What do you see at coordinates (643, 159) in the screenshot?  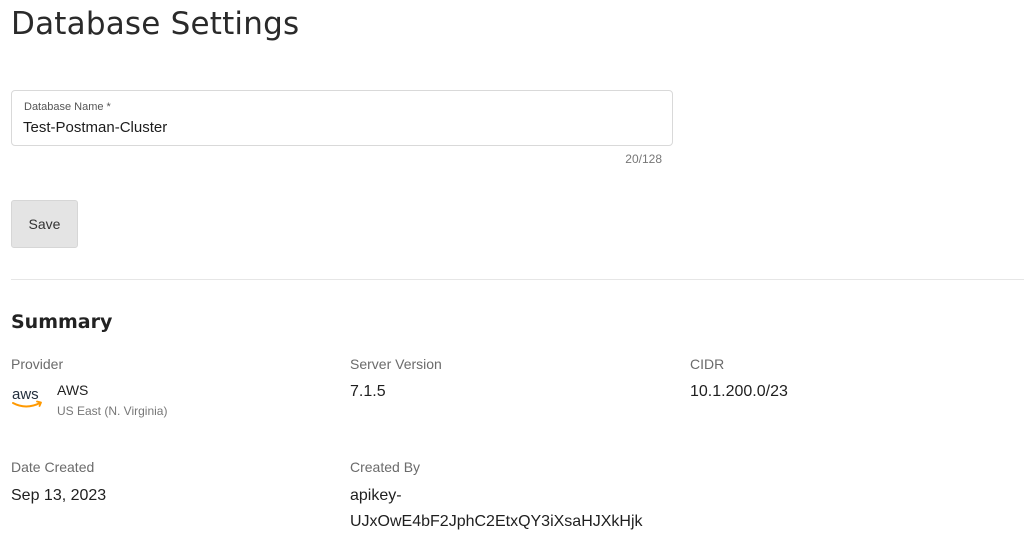 I see `character-counter: 20/128` at bounding box center [643, 159].